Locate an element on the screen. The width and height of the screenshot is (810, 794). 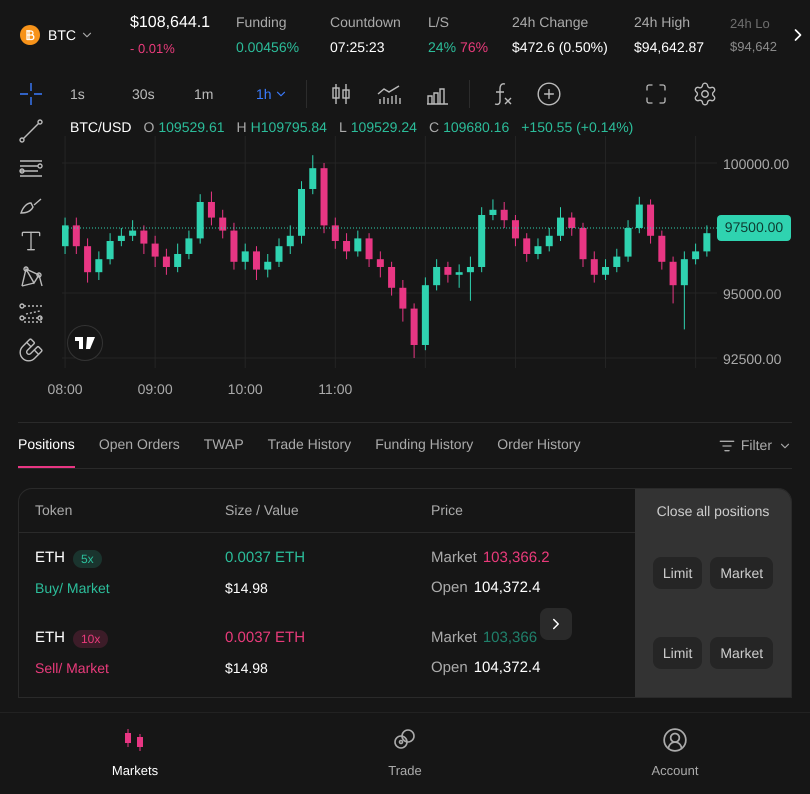
interval-tab: 1h is located at coordinates (279, 94).